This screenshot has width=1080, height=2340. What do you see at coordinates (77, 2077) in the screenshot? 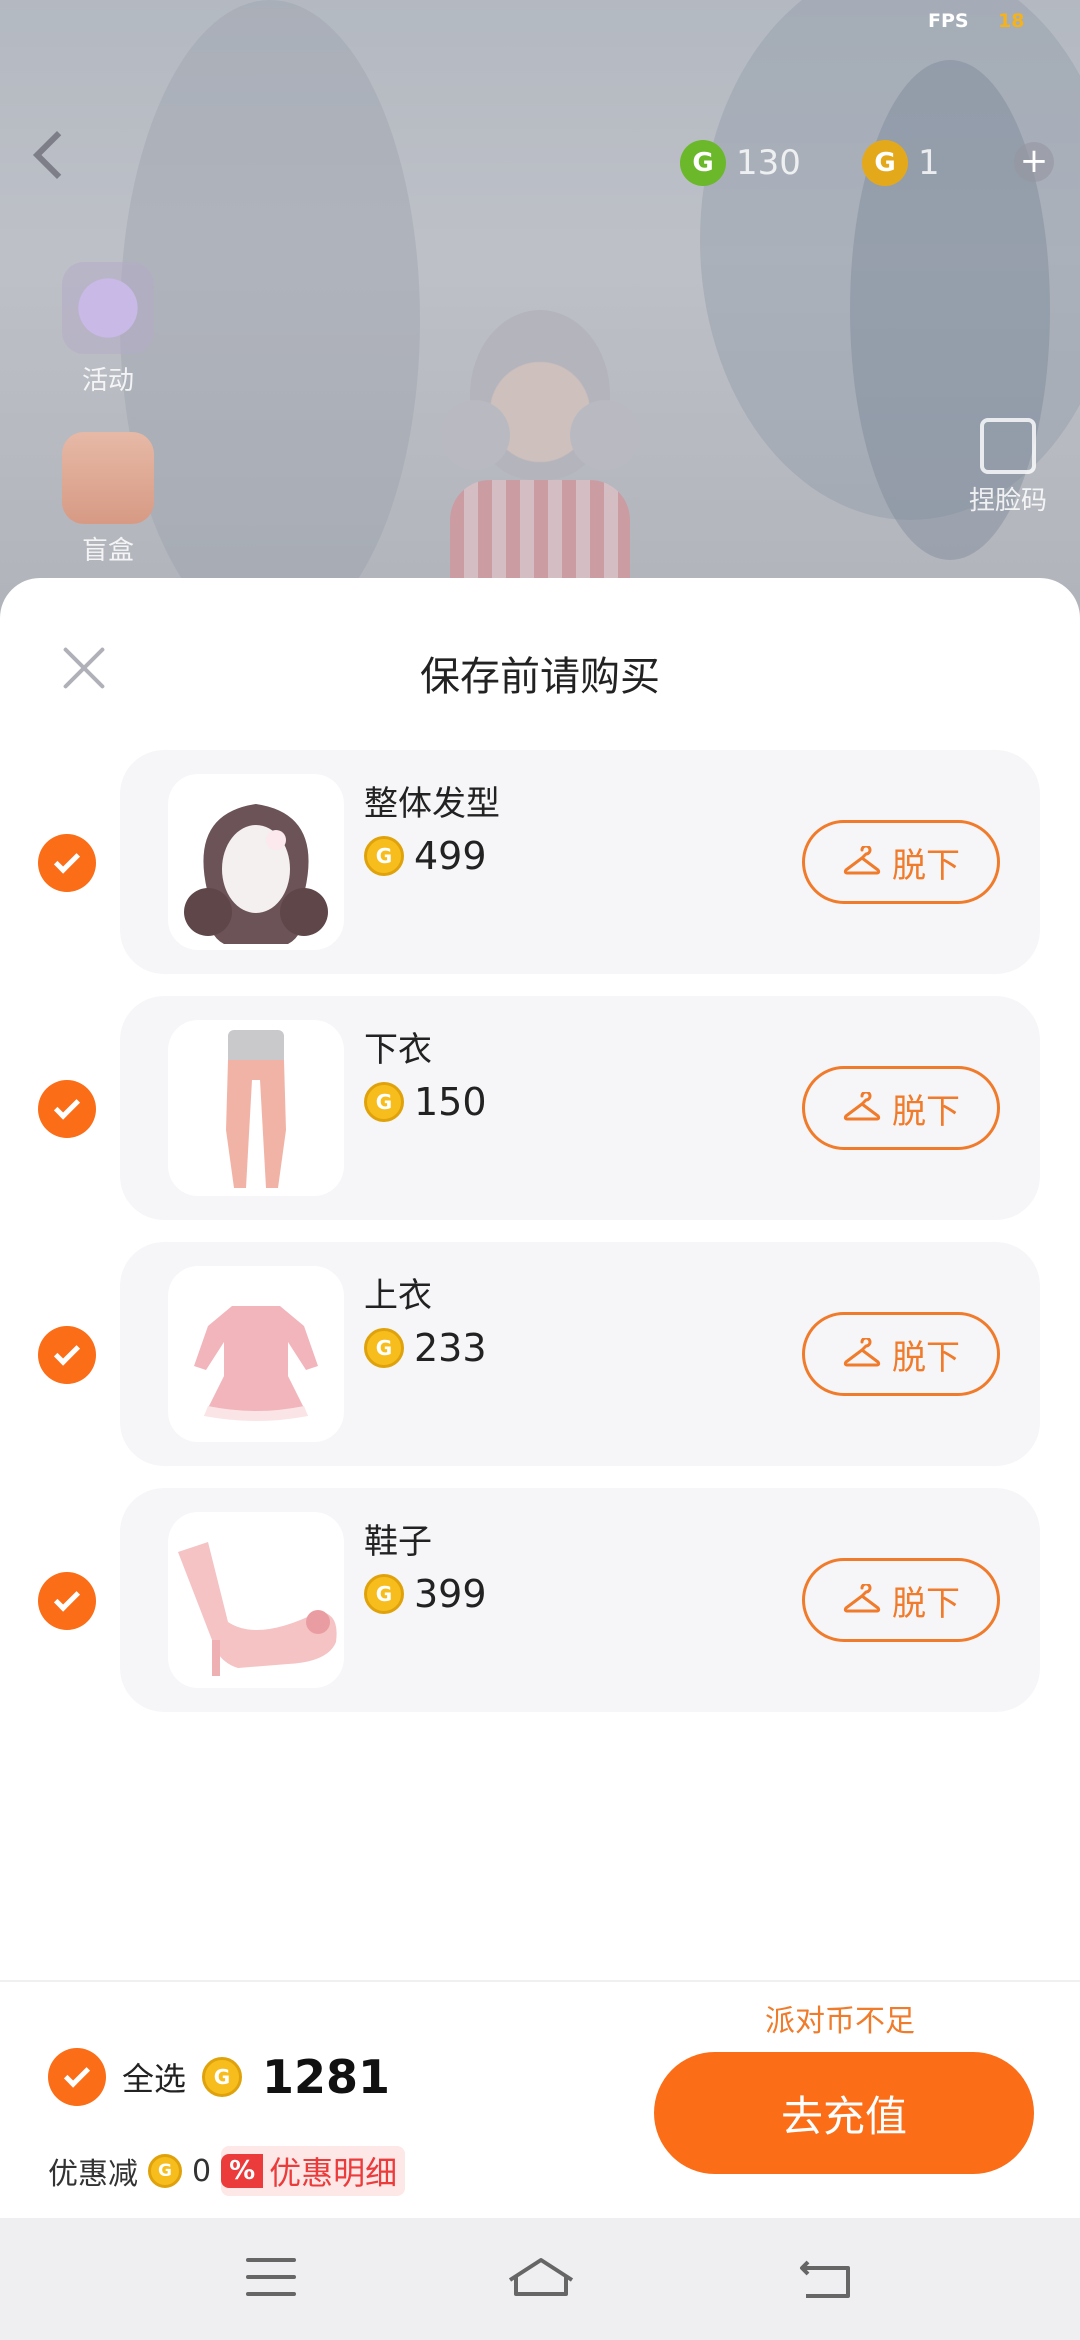
I see `select-all-checkbox` at bounding box center [77, 2077].